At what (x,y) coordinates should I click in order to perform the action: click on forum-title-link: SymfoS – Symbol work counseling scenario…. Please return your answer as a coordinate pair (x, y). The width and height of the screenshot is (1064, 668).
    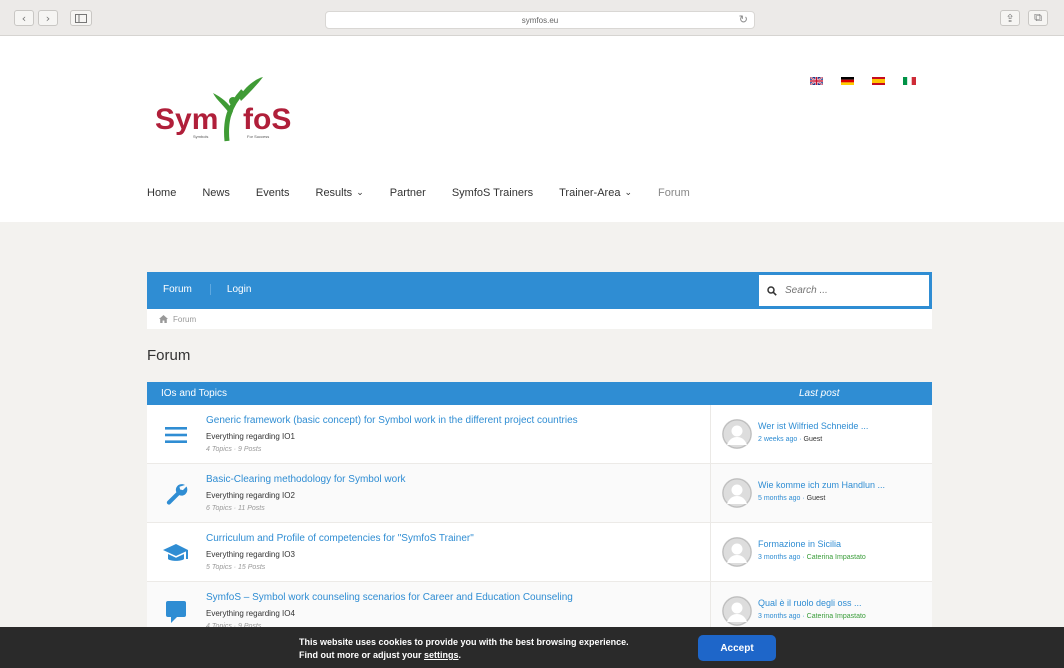
    Looking at the image, I should click on (389, 597).